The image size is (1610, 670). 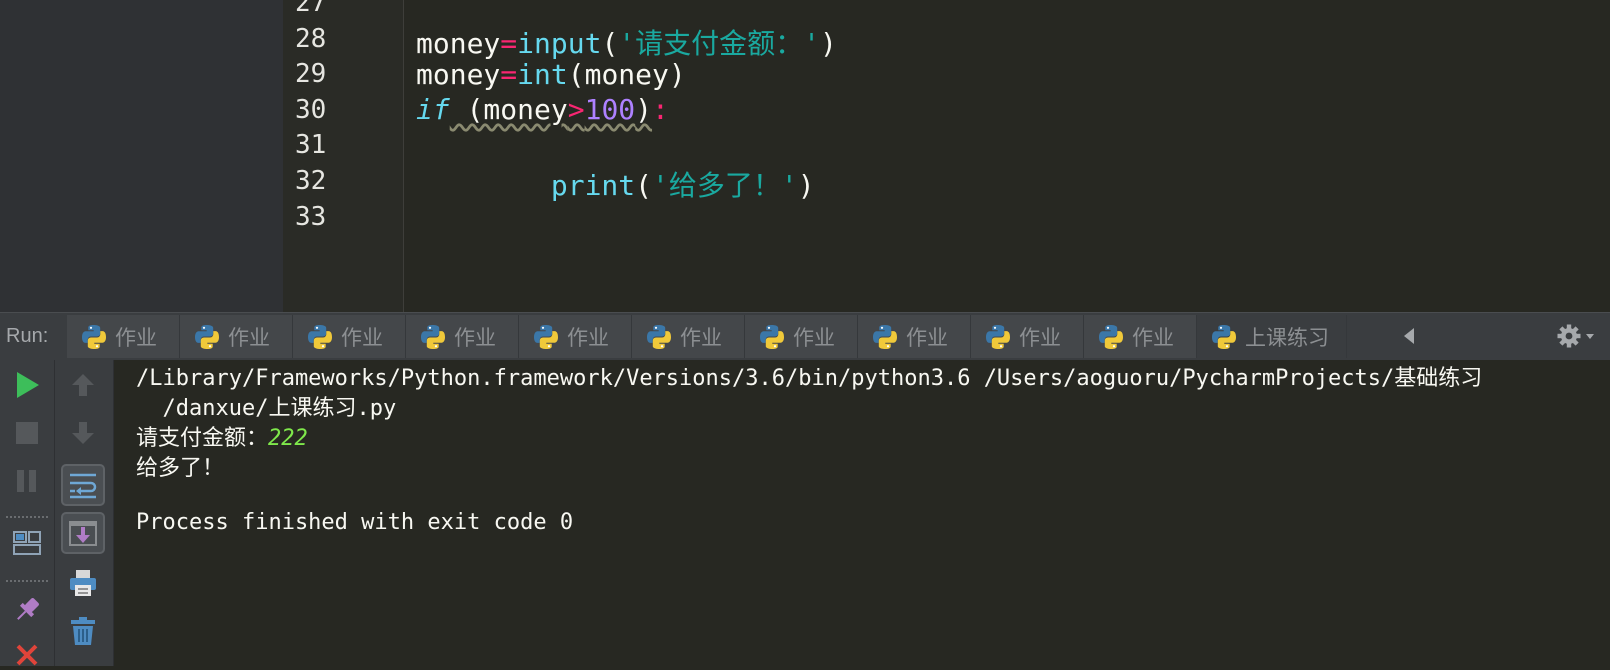 What do you see at coordinates (725, 185) in the screenshot?
I see `code-token: '给多了！'` at bounding box center [725, 185].